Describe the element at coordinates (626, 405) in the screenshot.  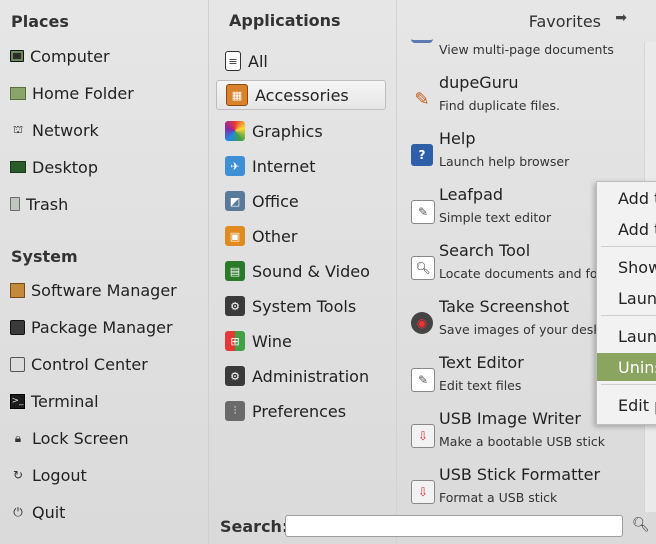
I see `context-edit-properties: Edit p` at that location.